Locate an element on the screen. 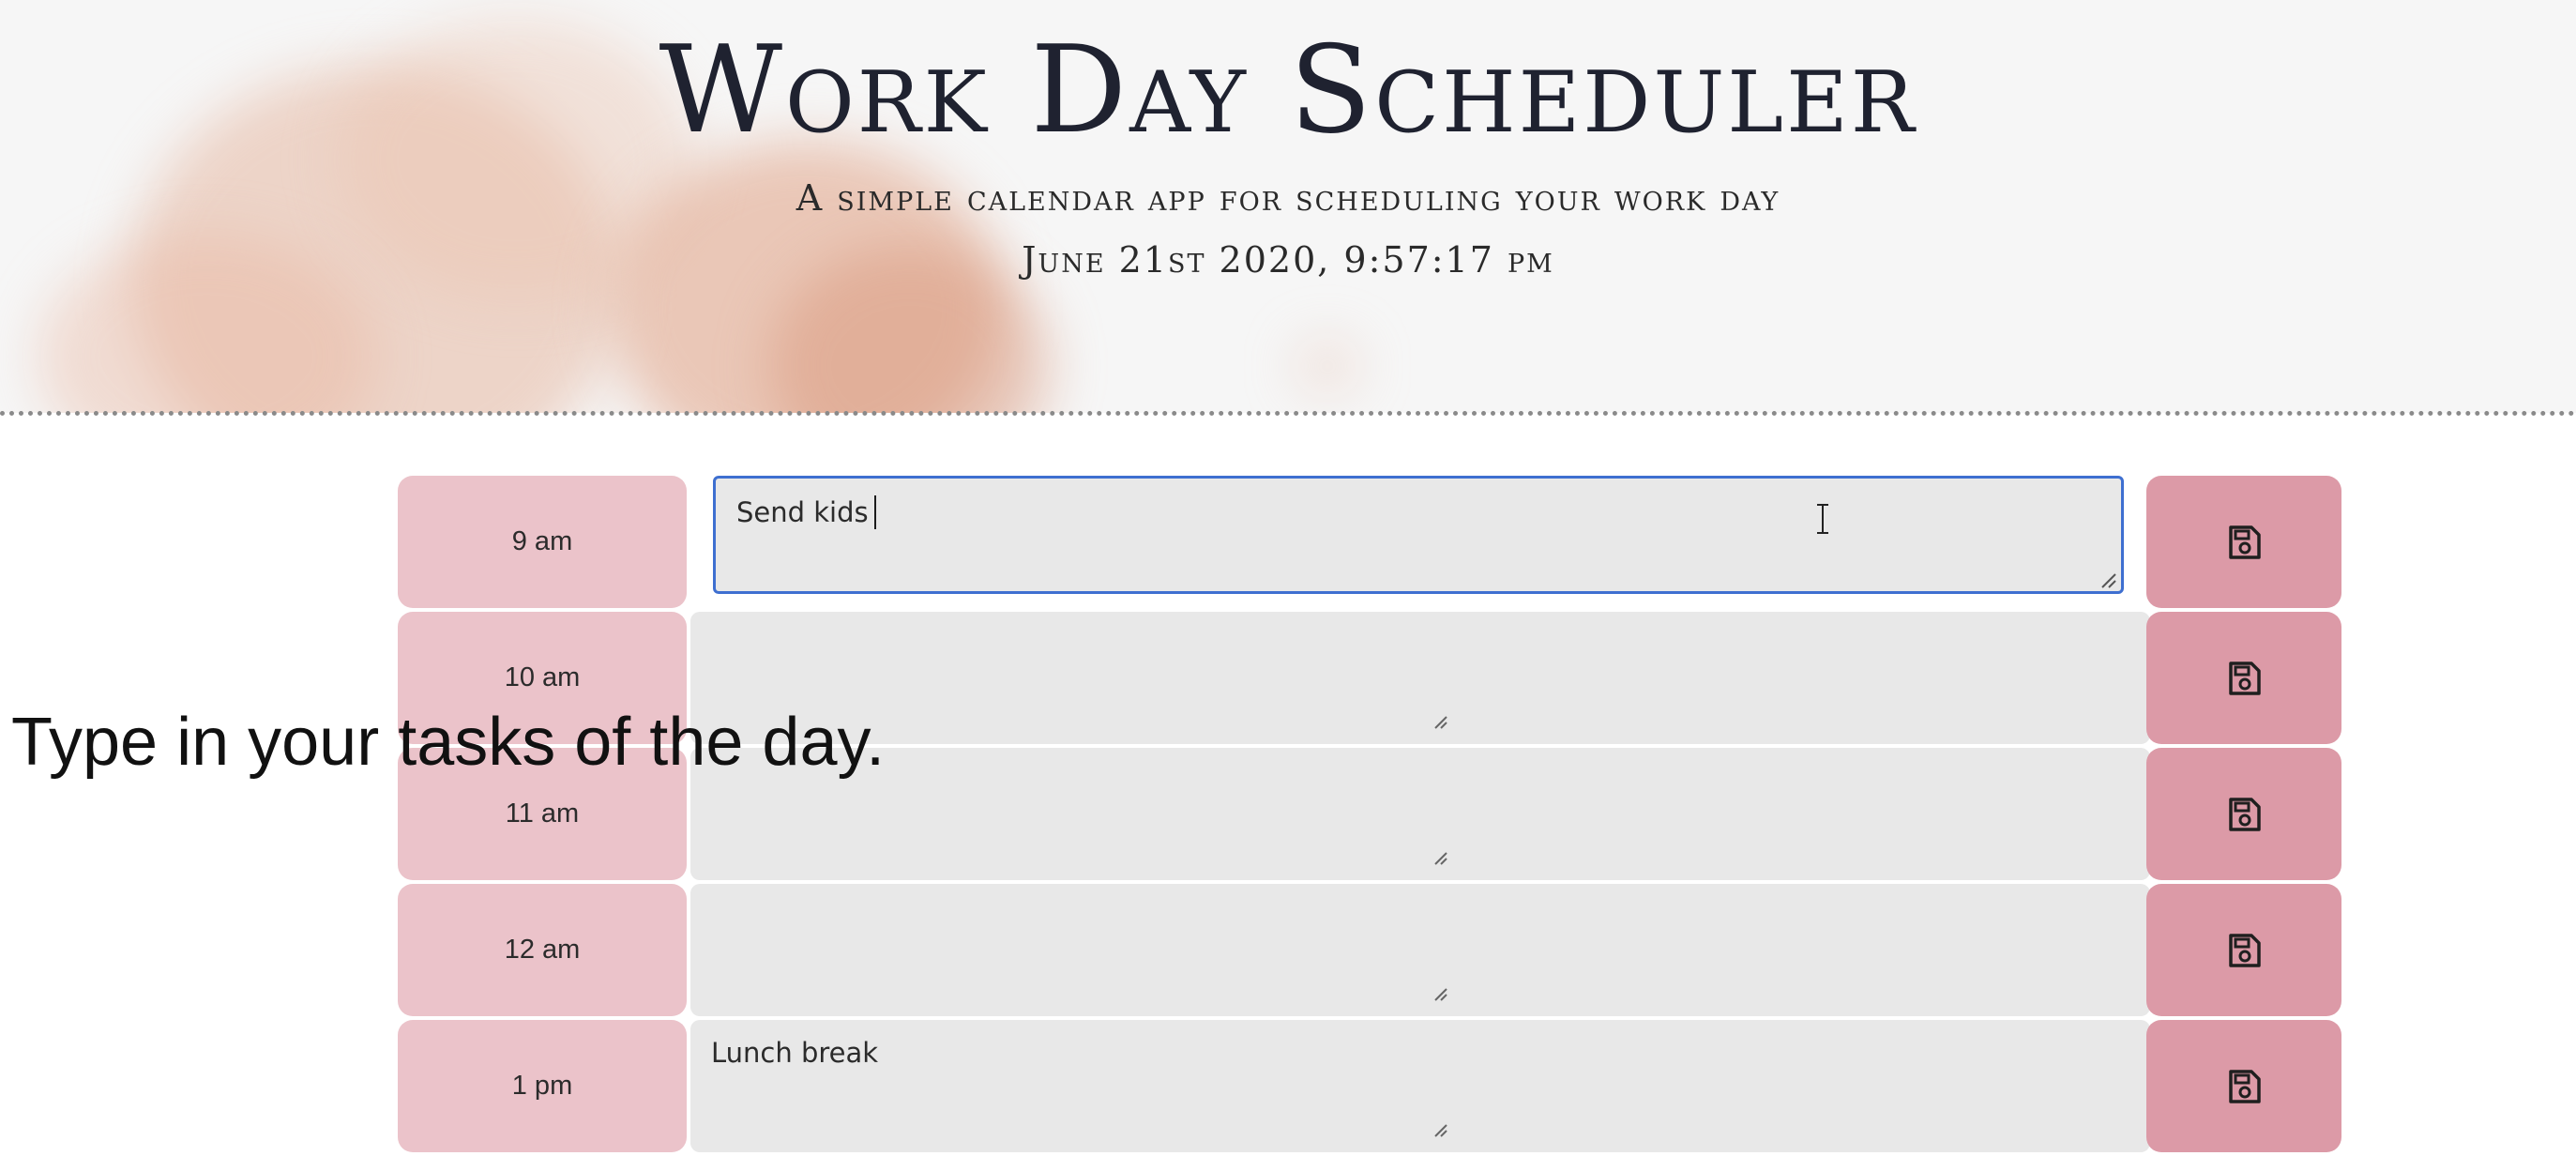  hour-label: 9 am is located at coordinates (542, 542).